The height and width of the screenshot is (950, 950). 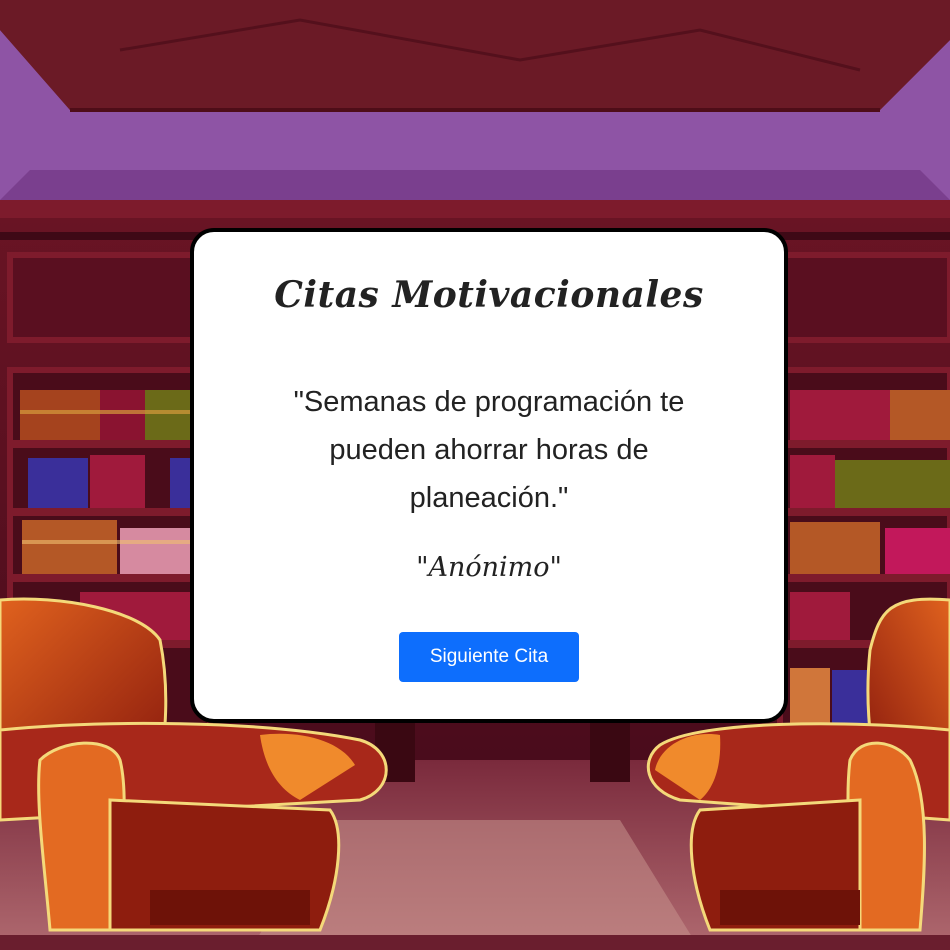 I want to click on page-title: Citas Motivacionales, so click(x=489, y=295).